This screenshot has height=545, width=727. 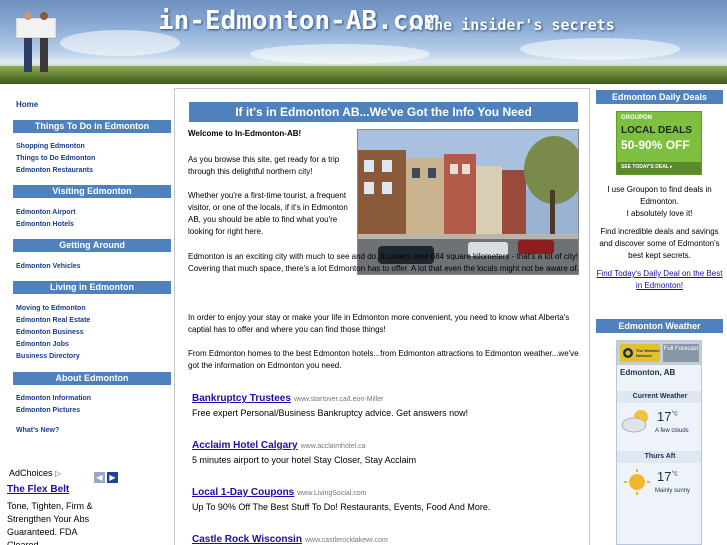 What do you see at coordinates (637, 118) in the screenshot?
I see `groupon-logo: GROUPON` at bounding box center [637, 118].